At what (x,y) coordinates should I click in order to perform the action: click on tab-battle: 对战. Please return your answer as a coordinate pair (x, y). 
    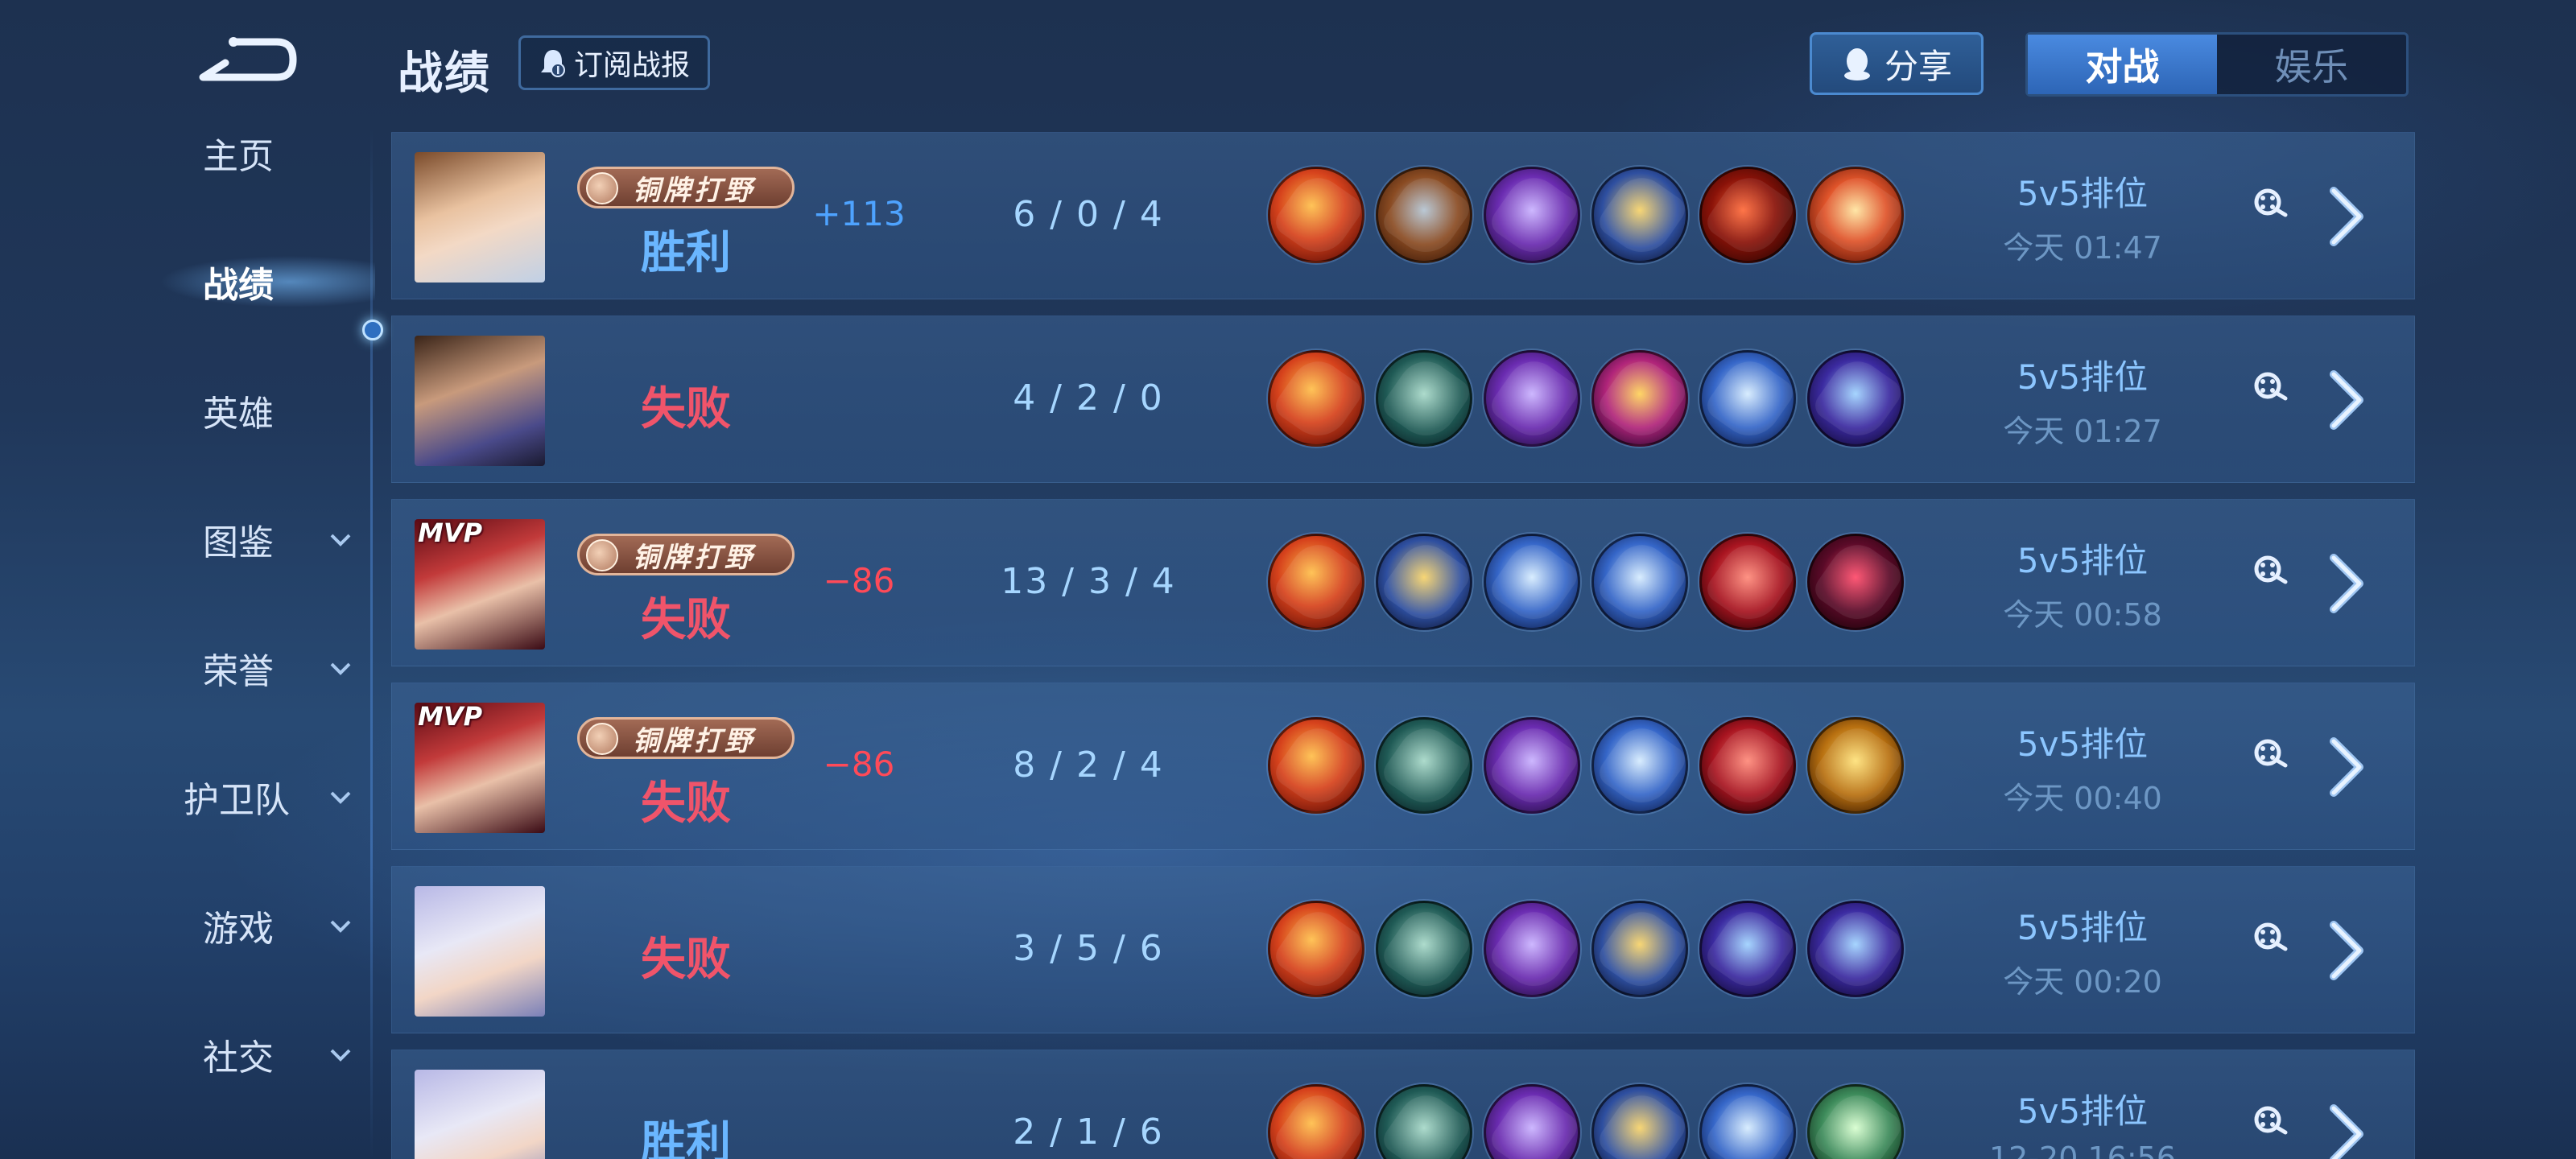
    Looking at the image, I should click on (2122, 64).